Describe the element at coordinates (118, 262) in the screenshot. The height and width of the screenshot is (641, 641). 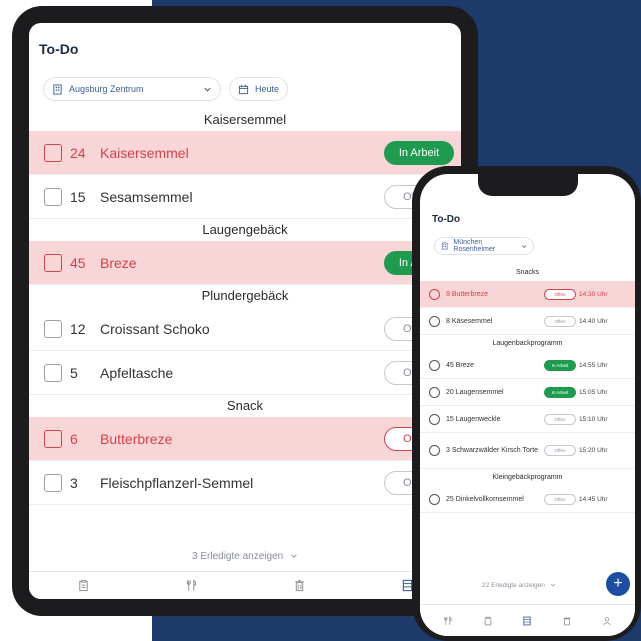
I see `item-name: Breze` at that location.